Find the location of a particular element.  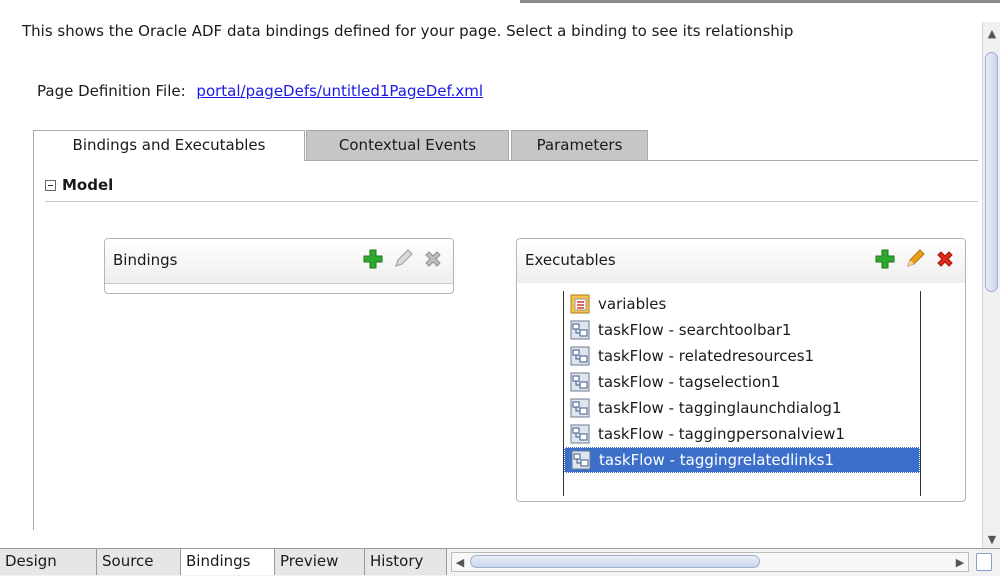

list-item: variables is located at coordinates (742, 304).